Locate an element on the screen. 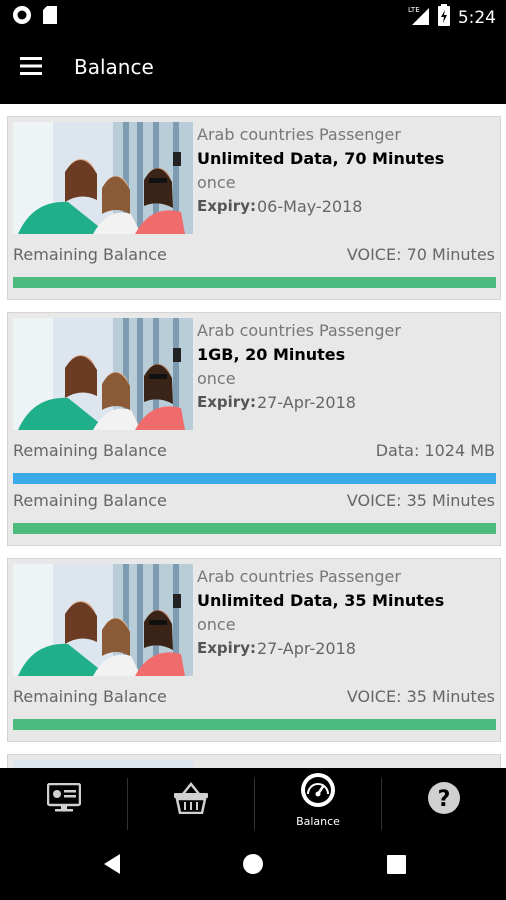 This screenshot has height=900, width=506. recents-square-icon is located at coordinates (396, 866).